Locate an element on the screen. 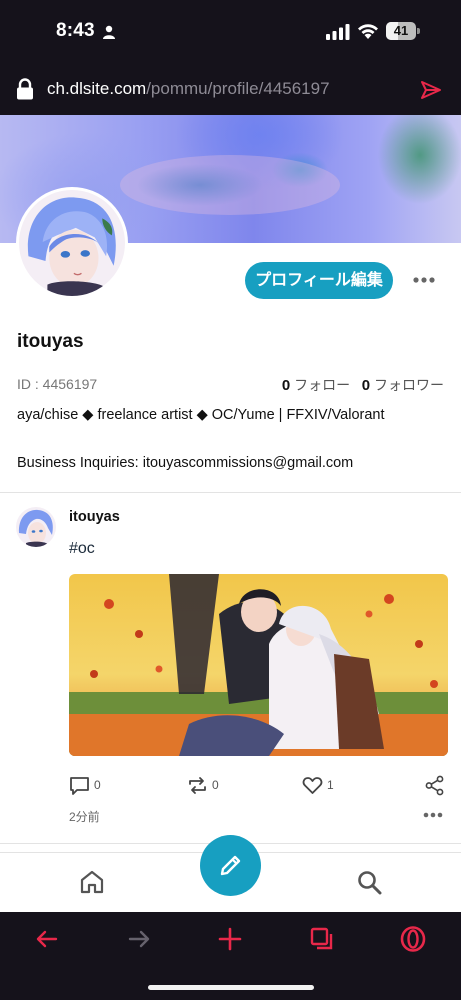 The image size is (461, 1000). back-icon is located at coordinates (47, 939).